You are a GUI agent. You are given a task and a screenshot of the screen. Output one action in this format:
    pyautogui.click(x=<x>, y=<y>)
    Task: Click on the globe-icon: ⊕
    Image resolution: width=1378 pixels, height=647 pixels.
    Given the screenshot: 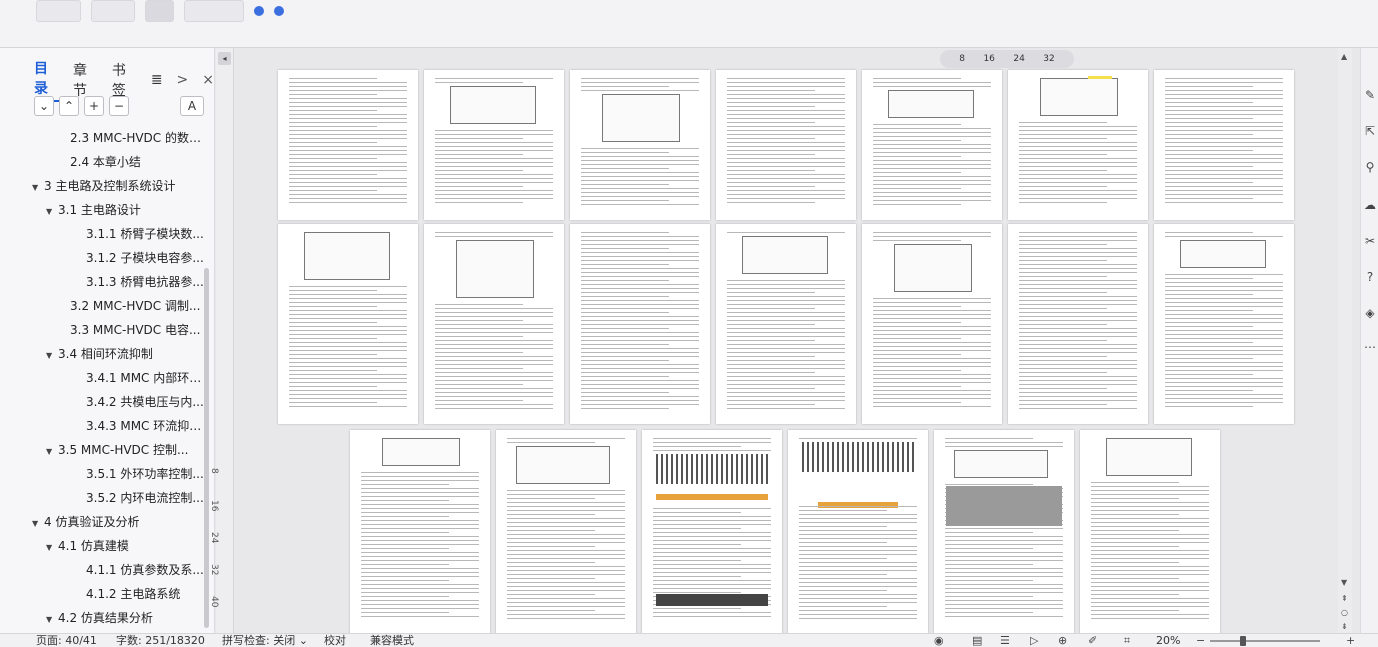 What is the action you would take?
    pyautogui.click(x=1062, y=640)
    